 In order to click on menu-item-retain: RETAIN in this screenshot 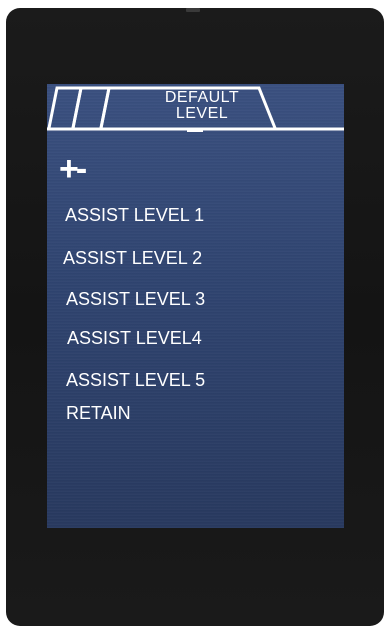, I will do `click(98, 413)`.